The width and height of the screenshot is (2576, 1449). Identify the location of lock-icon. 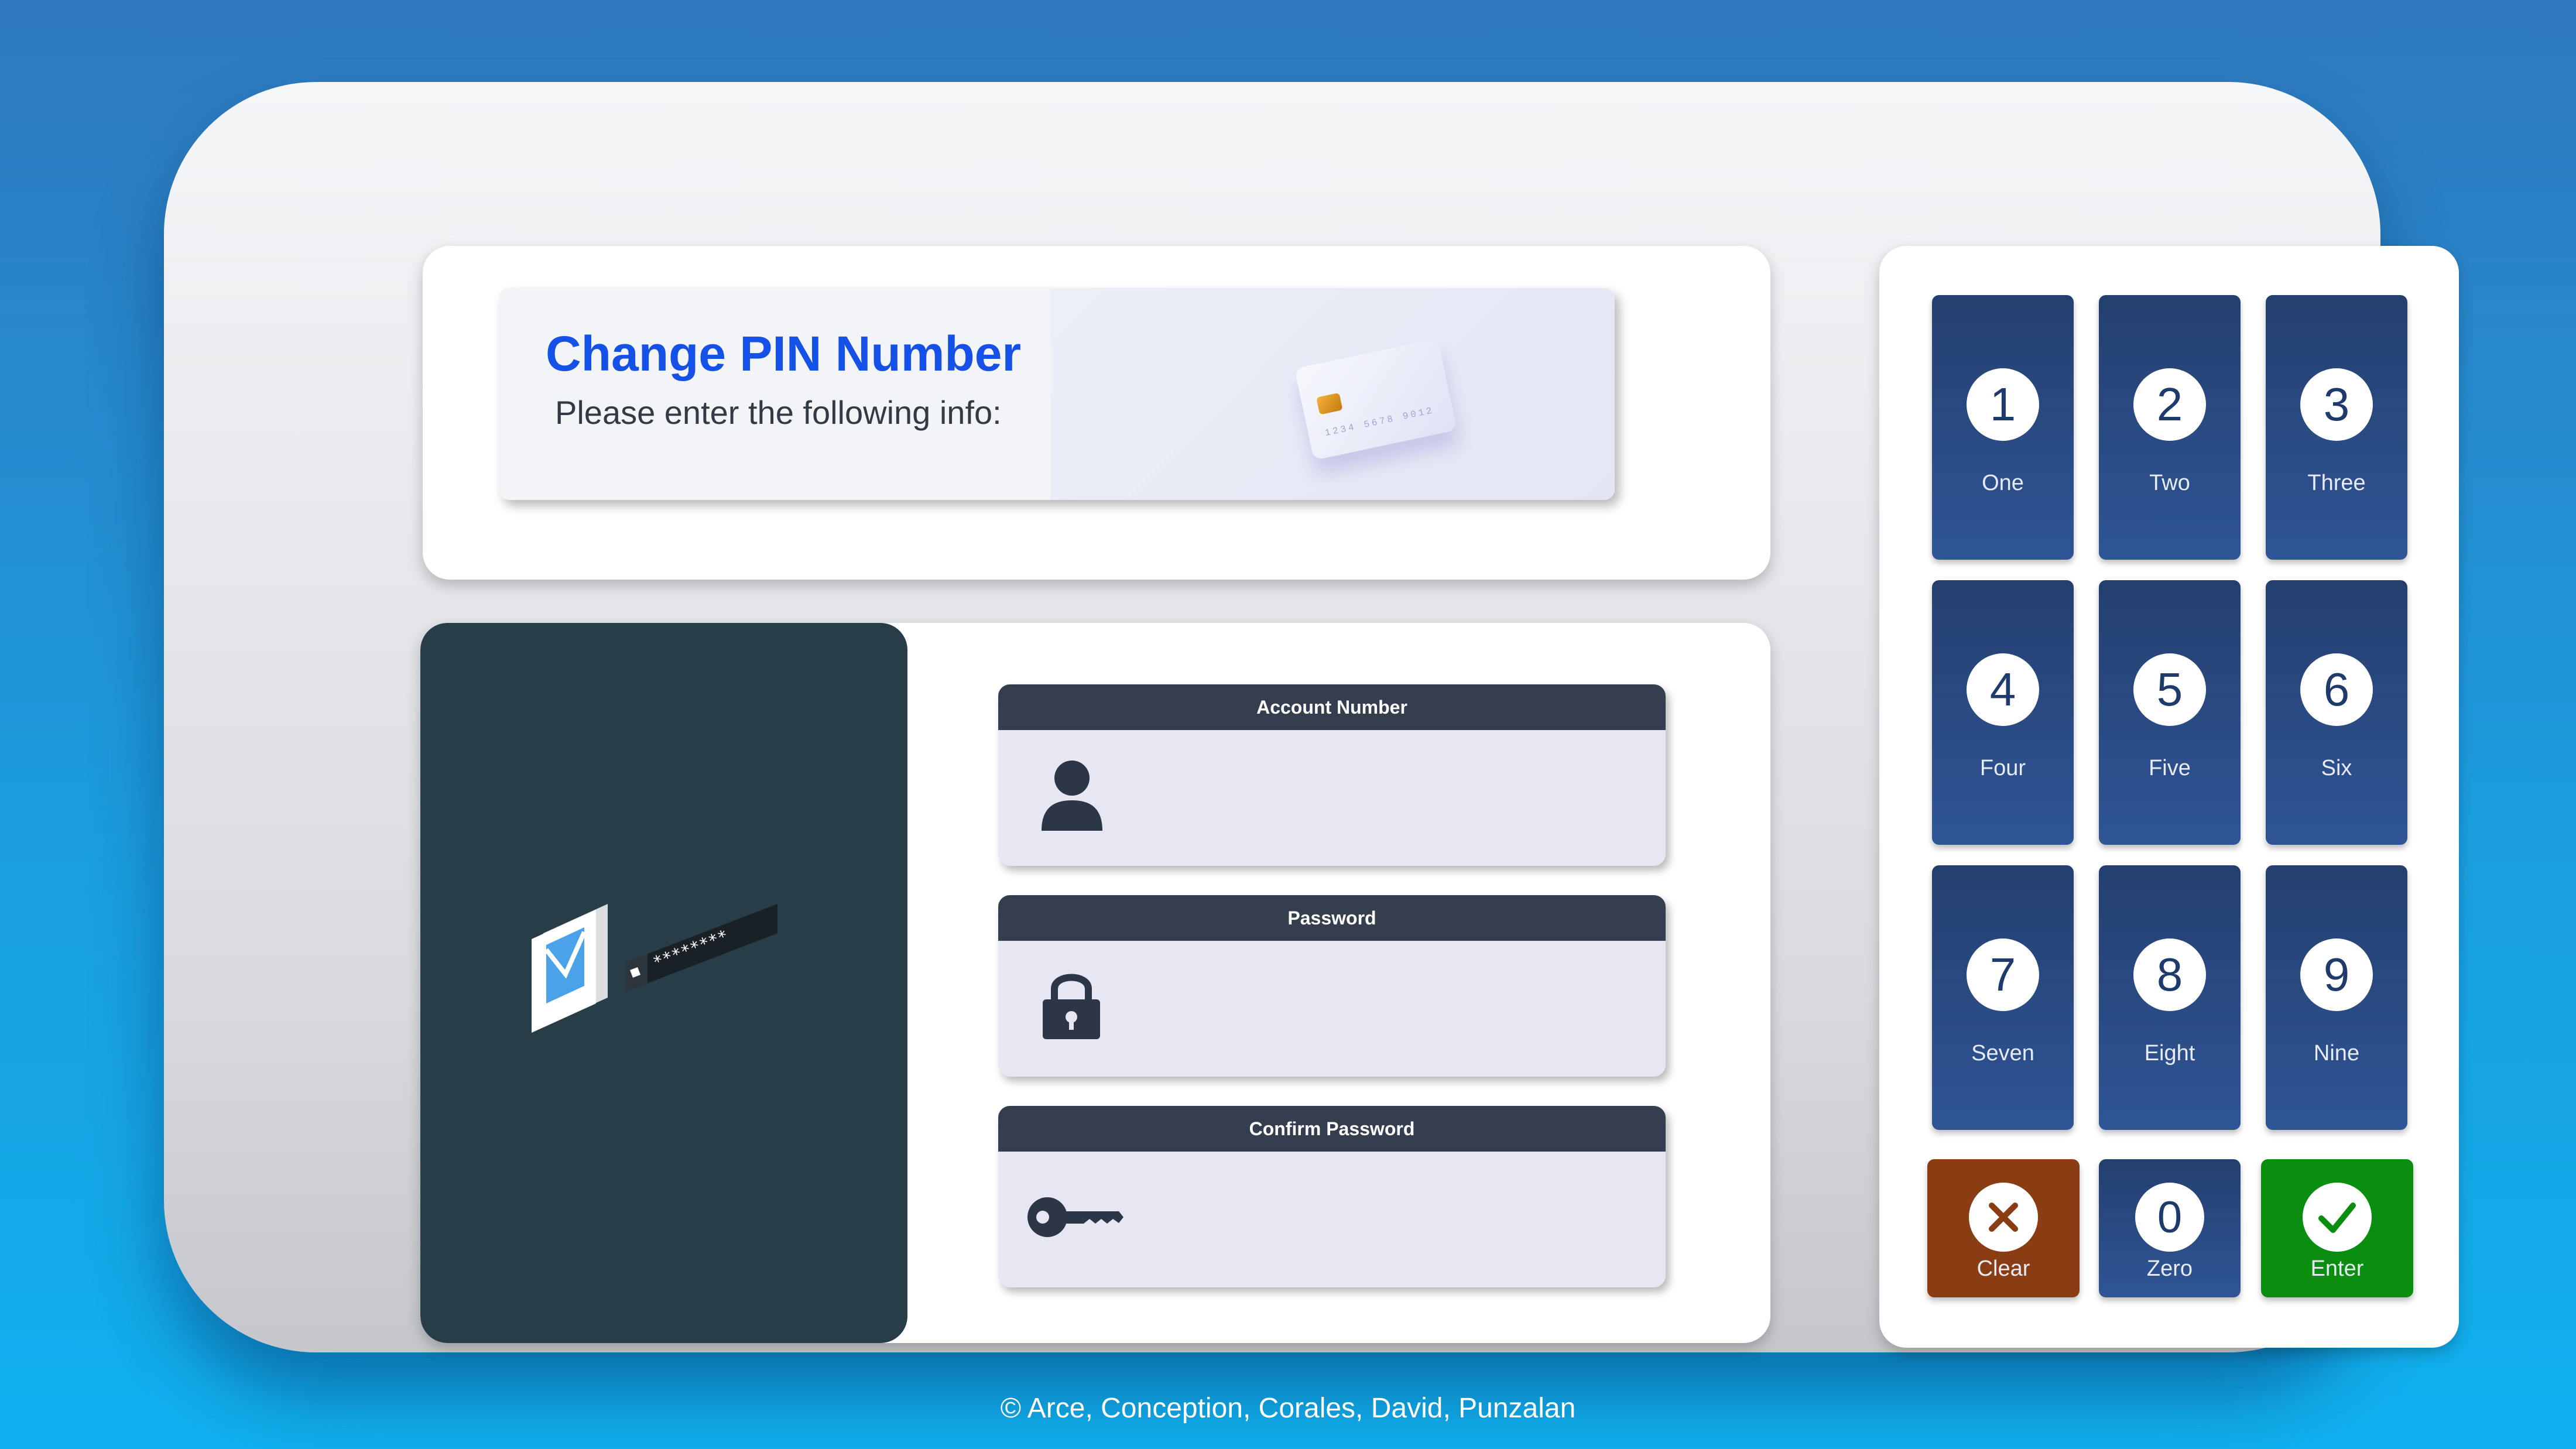
(1071, 1006).